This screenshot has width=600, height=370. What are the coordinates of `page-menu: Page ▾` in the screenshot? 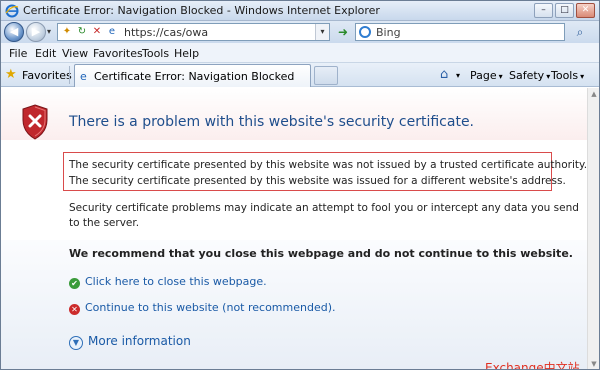 It's located at (486, 75).